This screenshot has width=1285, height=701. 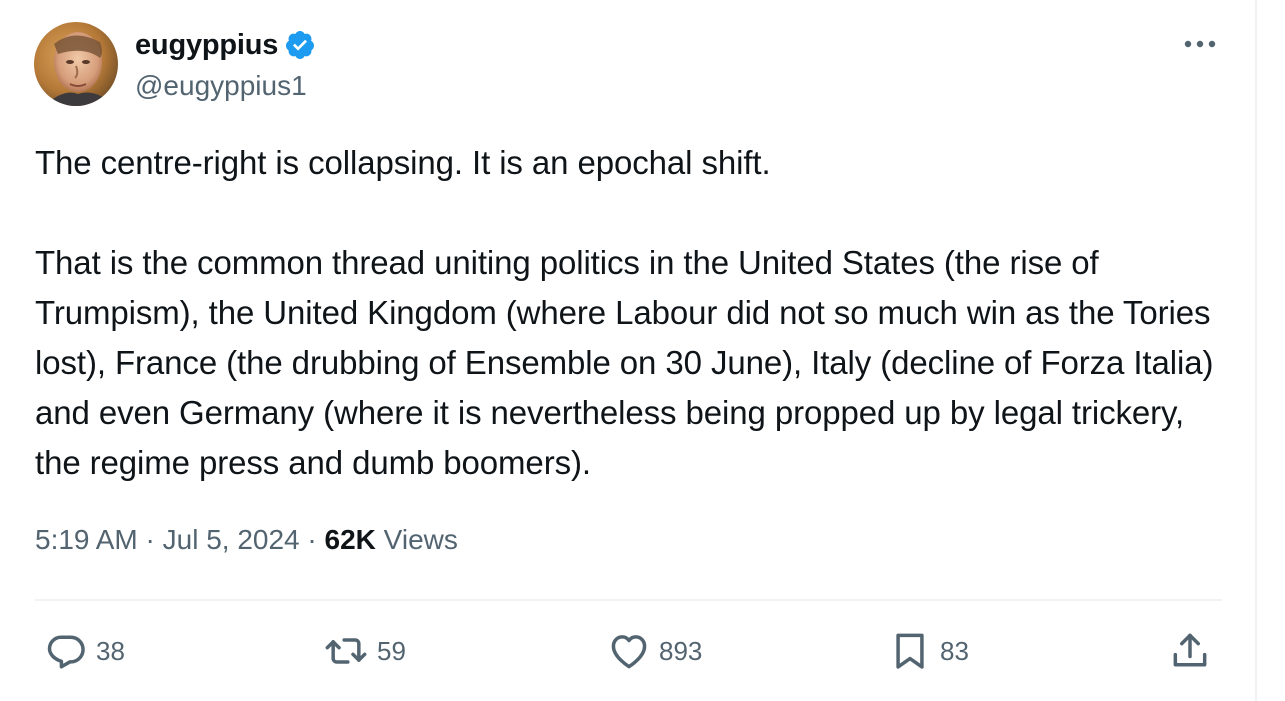 What do you see at coordinates (910, 651) in the screenshot?
I see `bookmark-icon` at bounding box center [910, 651].